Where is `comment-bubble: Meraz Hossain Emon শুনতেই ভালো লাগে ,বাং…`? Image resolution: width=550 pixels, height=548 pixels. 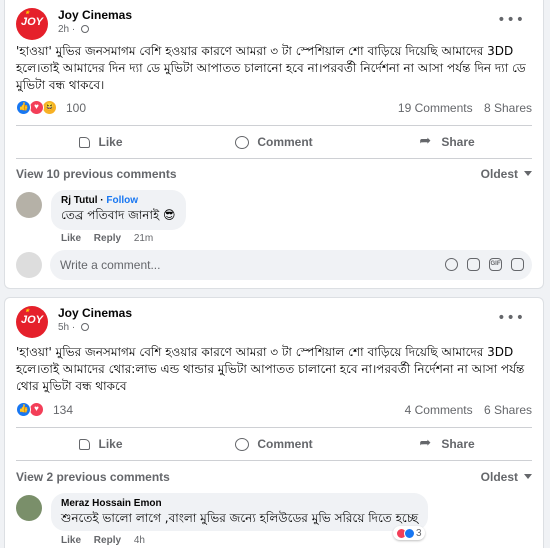 comment-bubble: Meraz Hossain Emon শুনতেই ভালো লাগে ,বাং… is located at coordinates (240, 512).